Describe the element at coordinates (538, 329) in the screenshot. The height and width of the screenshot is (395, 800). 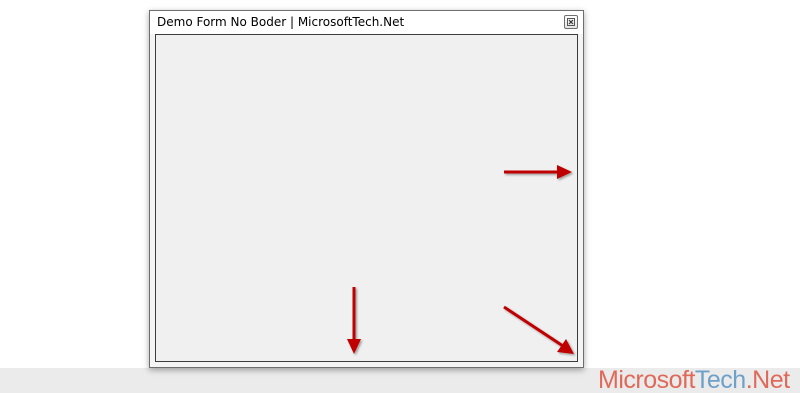
I see `arrow-bottom-right-corner` at that location.